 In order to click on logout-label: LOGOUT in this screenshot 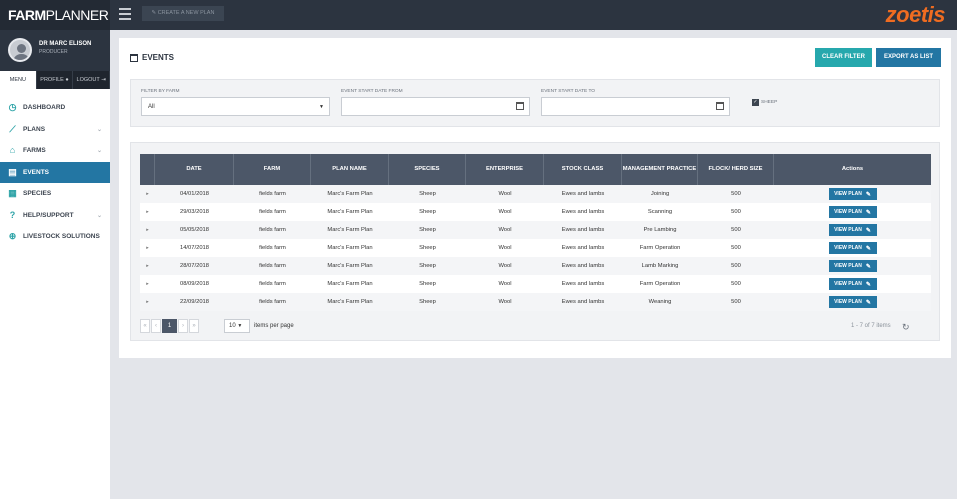, I will do `click(88, 80)`.